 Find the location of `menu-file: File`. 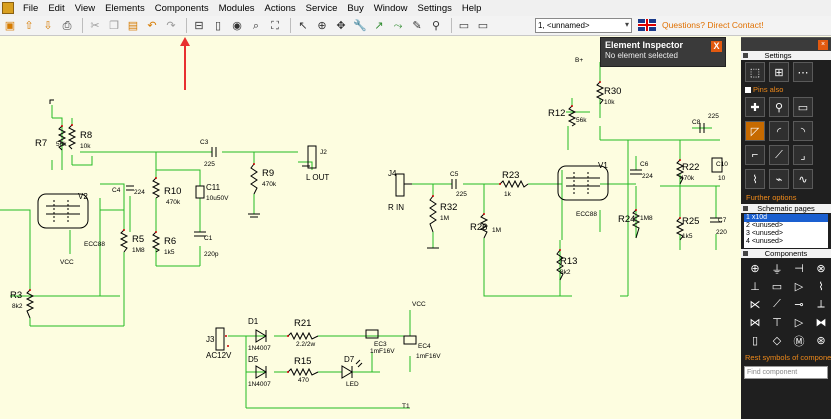

menu-file: File is located at coordinates (30, 8).